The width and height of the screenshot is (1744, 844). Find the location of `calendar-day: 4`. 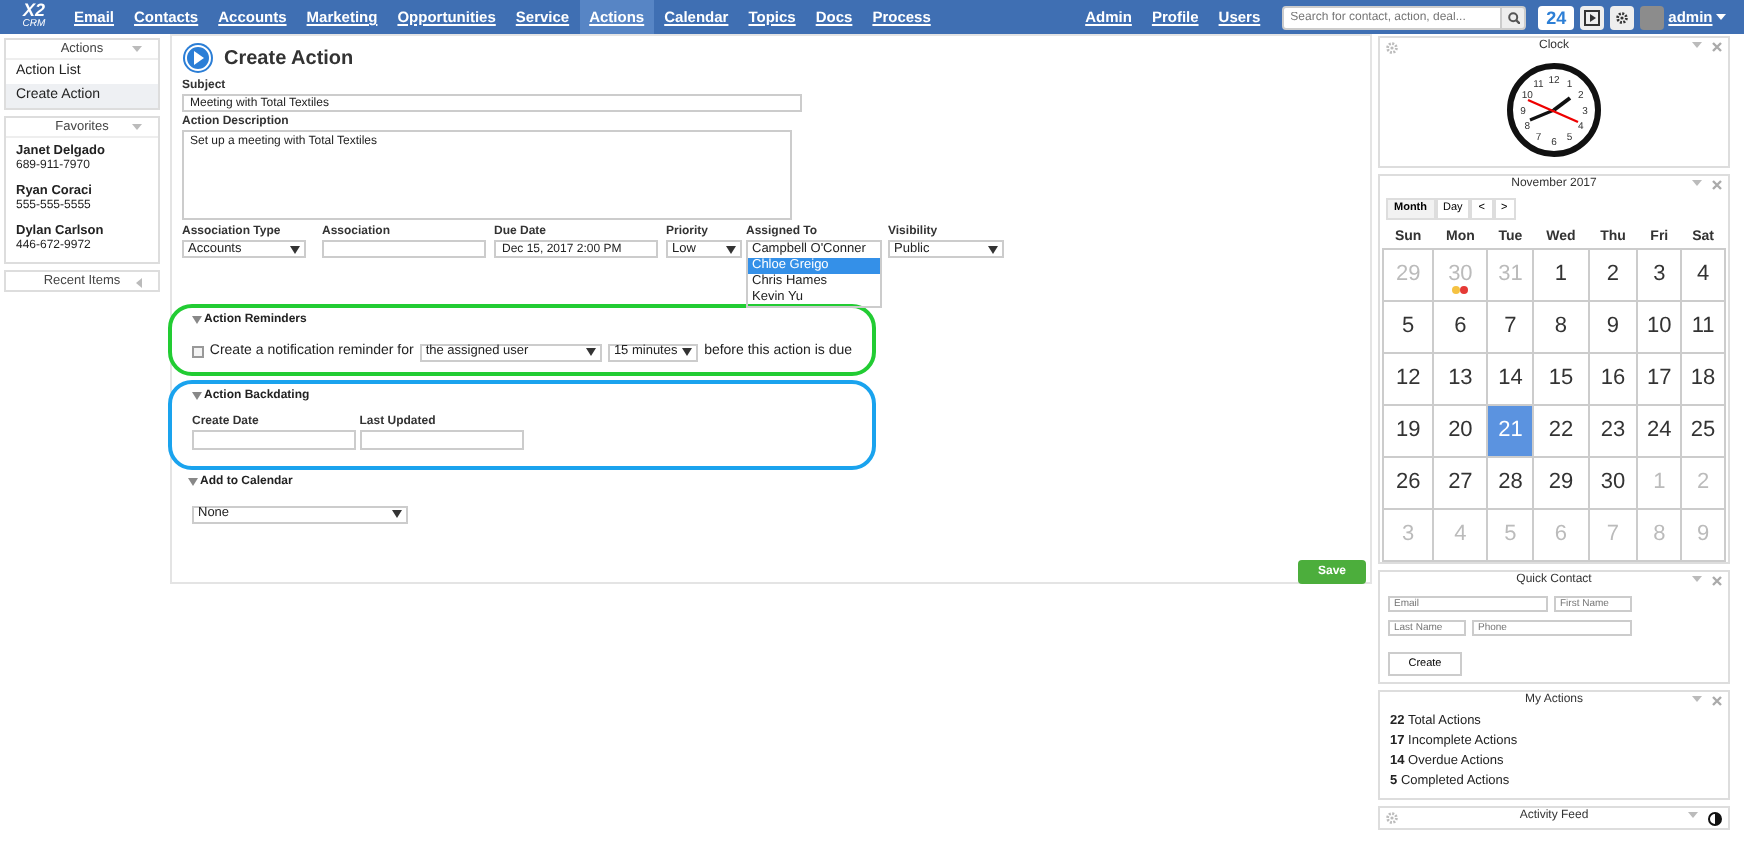

calendar-day: 4 is located at coordinates (1703, 275).